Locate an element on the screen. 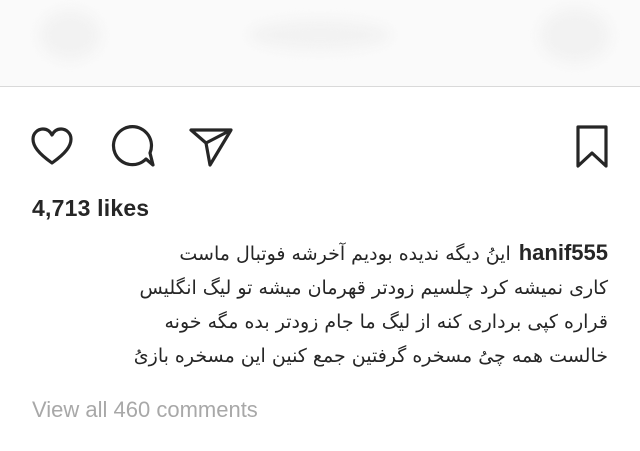 This screenshot has height=451, width=640. bookmark-outline-icon is located at coordinates (592, 147).